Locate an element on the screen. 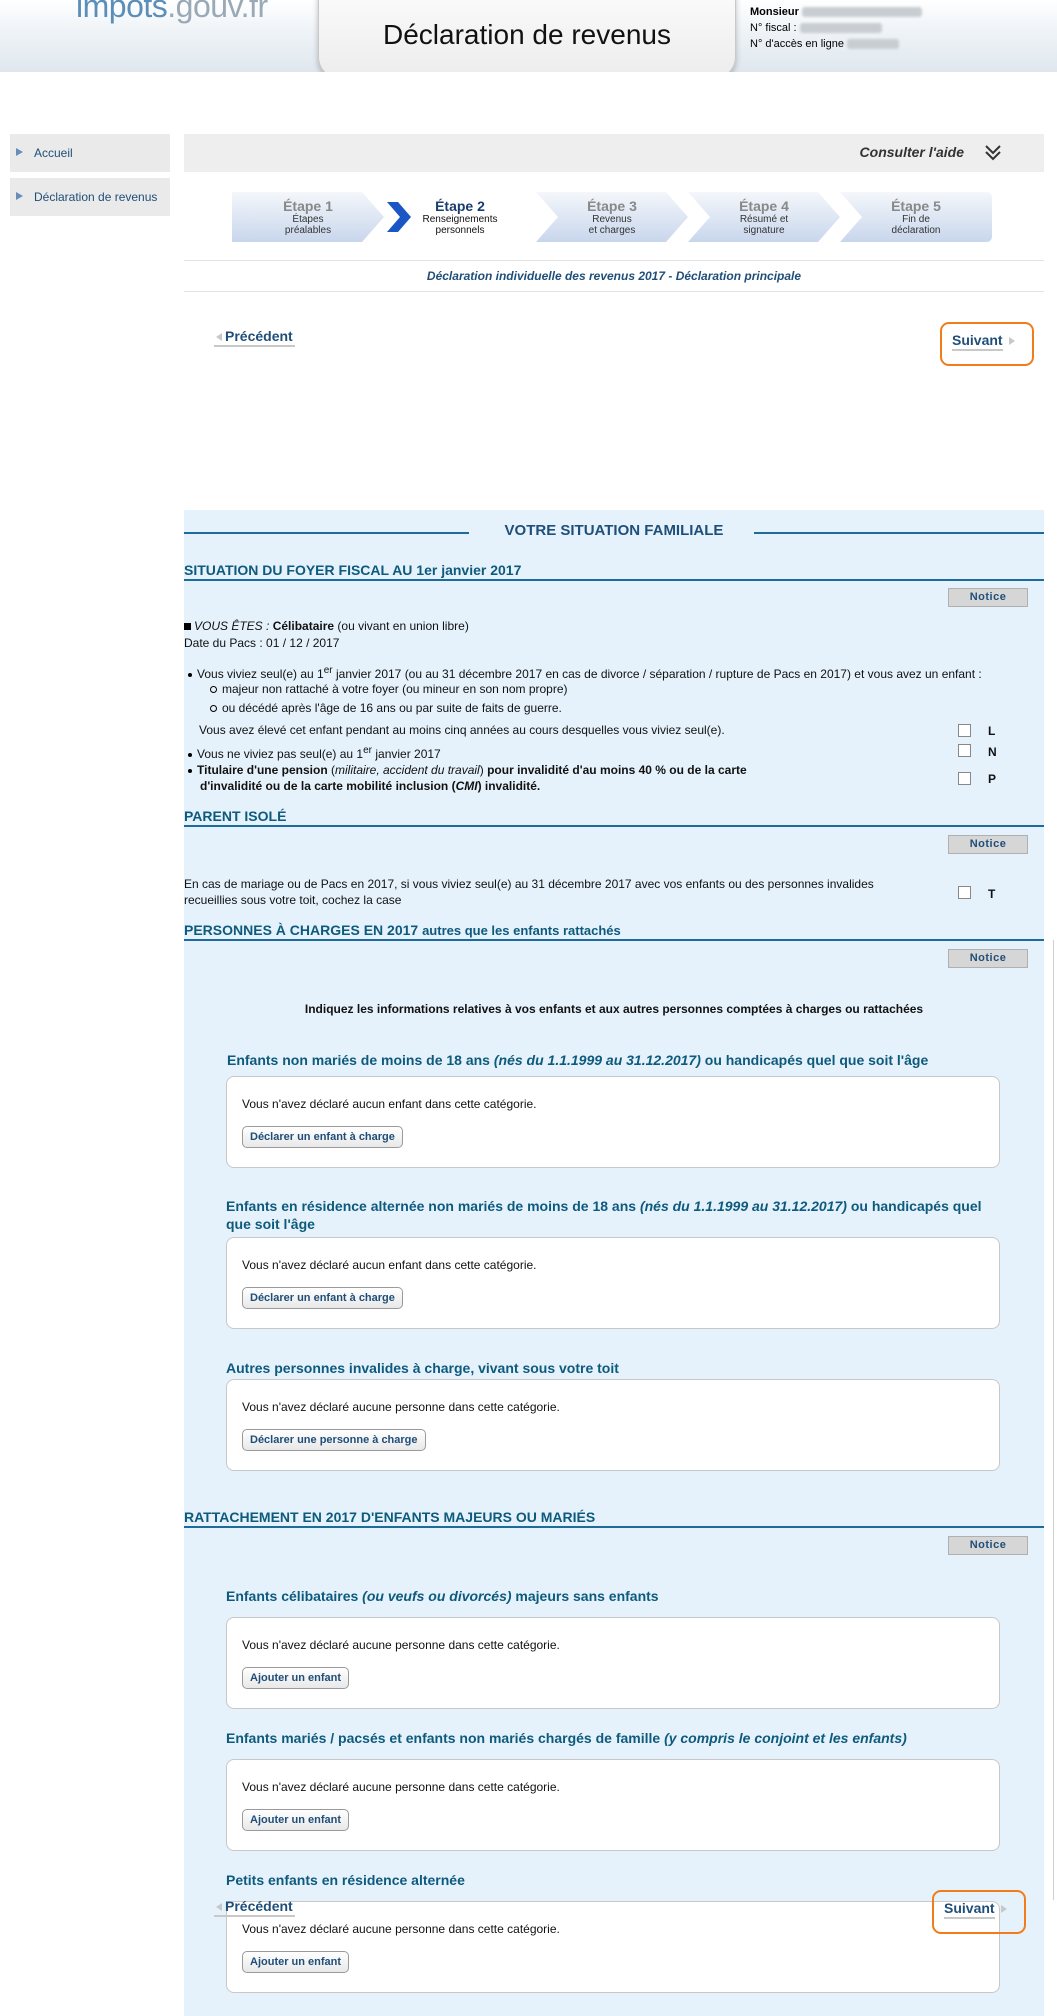  sidebar-item-declaration: Déclaration de revenus is located at coordinates (90, 197).